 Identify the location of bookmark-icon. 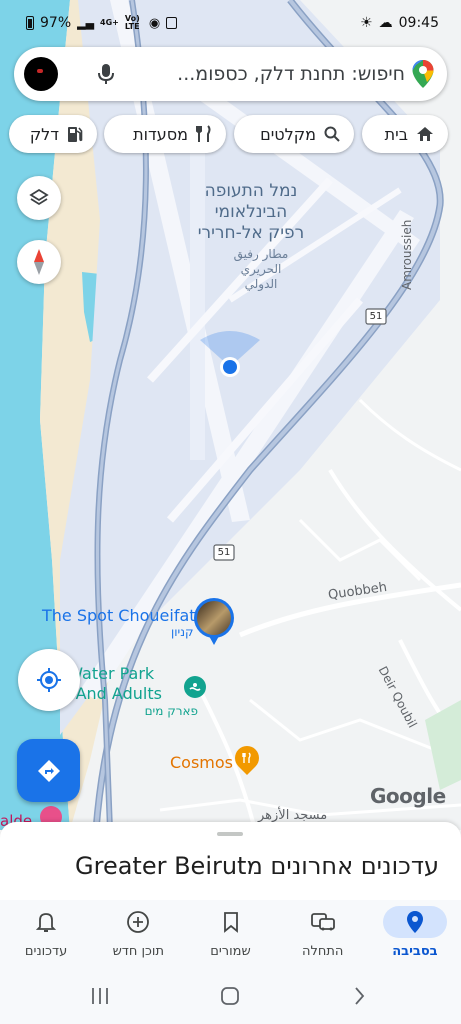
(230, 922).